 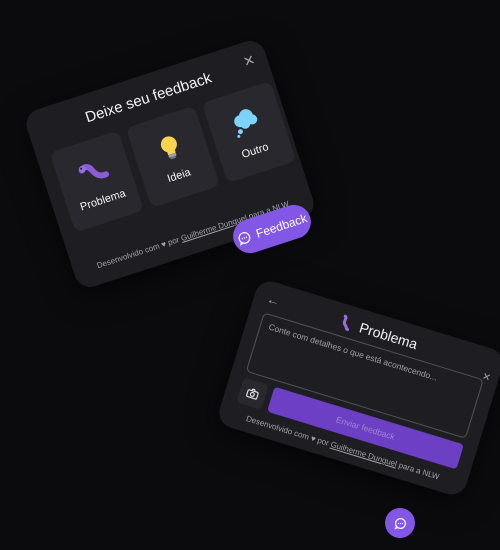 What do you see at coordinates (168, 147) in the screenshot?
I see `lightbulb-icon` at bounding box center [168, 147].